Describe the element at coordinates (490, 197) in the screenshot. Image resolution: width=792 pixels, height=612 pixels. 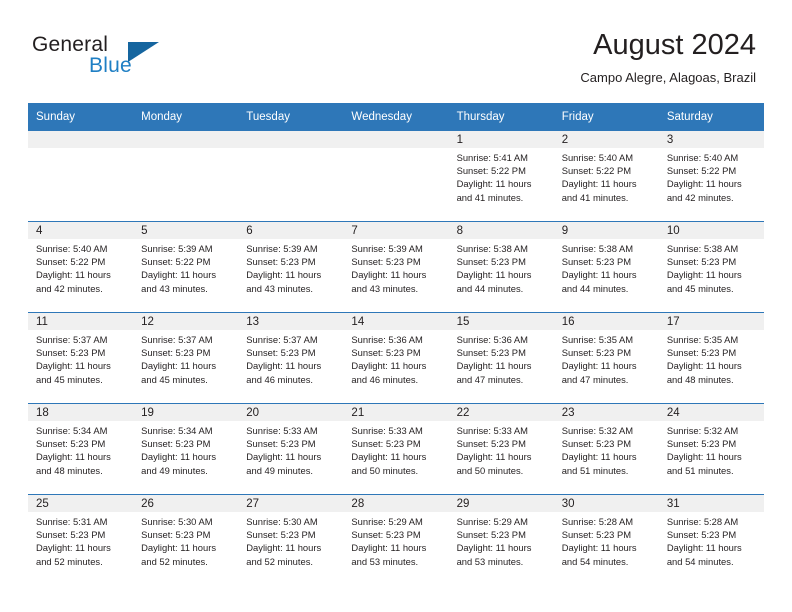
I see `daylight-text-cont: and 41 minutes.` at that location.